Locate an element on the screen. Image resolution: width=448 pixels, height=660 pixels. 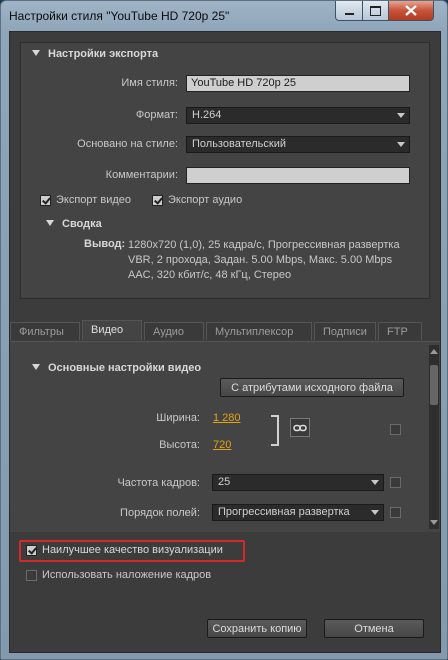
tab-multiplexer: Мультиплексор is located at coordinates (259, 331).